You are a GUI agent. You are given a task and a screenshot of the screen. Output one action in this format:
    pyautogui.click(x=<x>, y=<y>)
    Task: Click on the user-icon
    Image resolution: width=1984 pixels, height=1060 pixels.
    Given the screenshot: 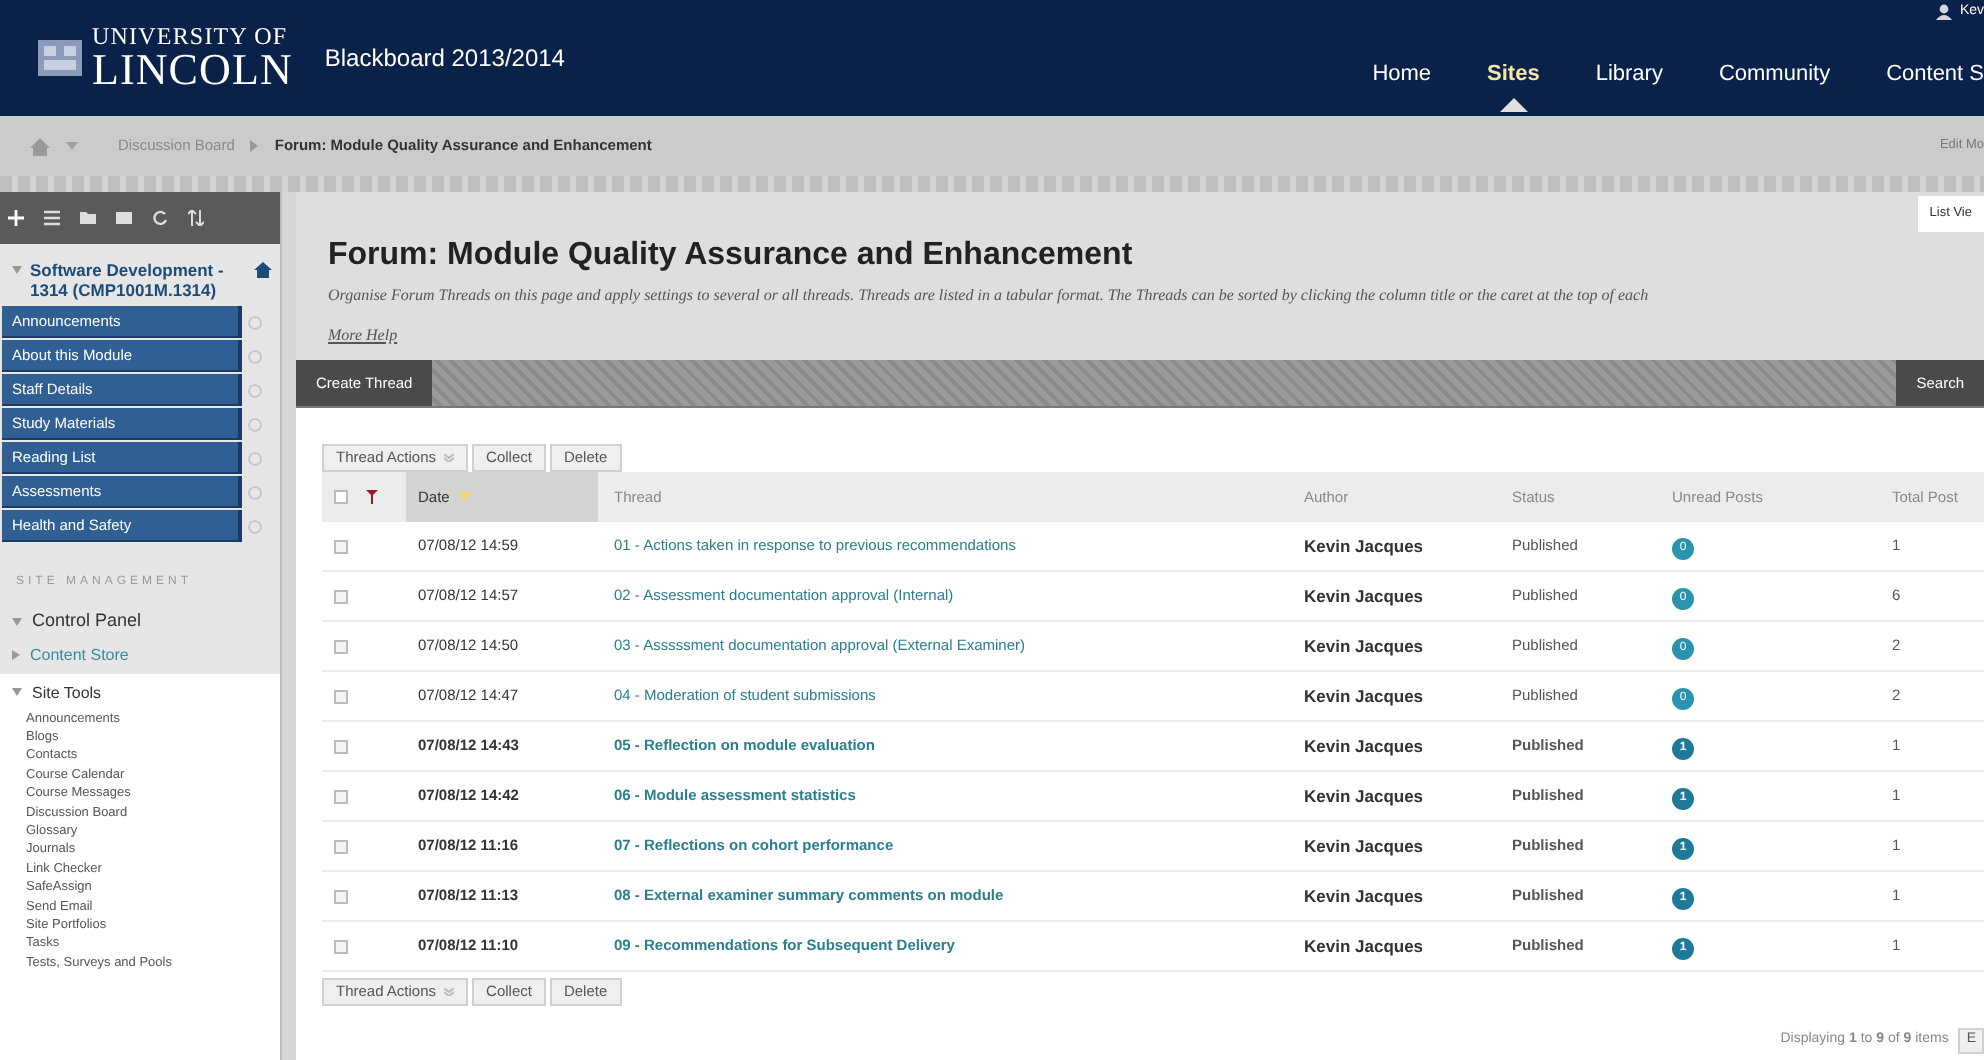 What is the action you would take?
    pyautogui.click(x=1943, y=12)
    